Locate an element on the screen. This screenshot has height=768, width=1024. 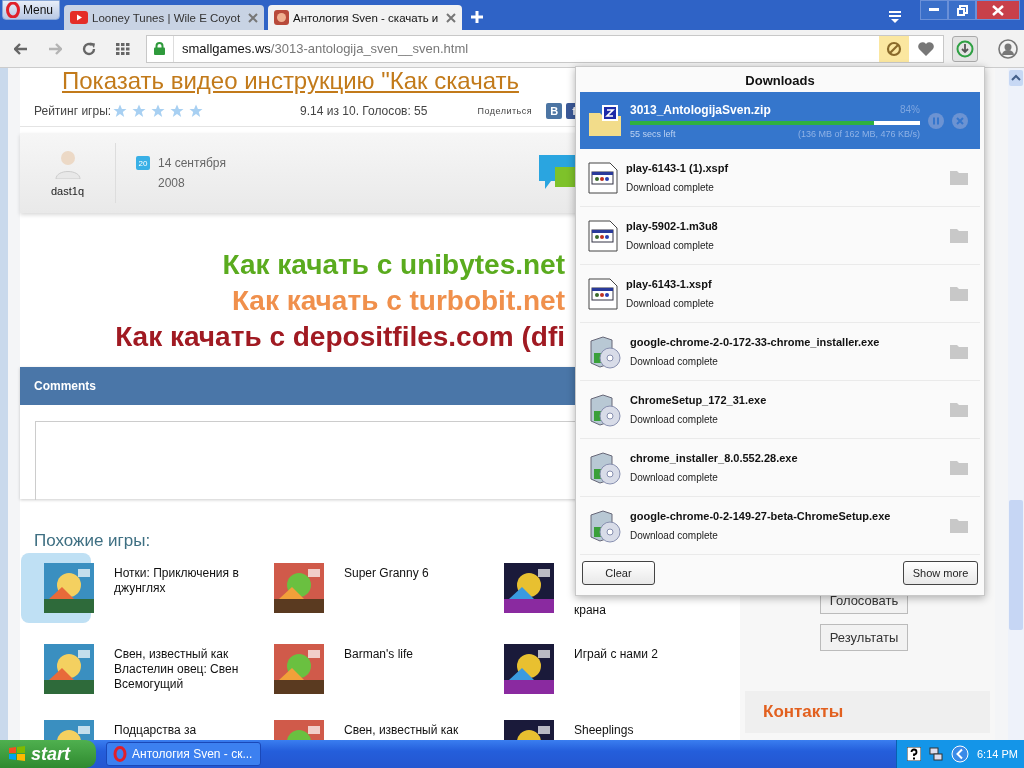
chevron-left-icon is located at coordinates (960, 754).